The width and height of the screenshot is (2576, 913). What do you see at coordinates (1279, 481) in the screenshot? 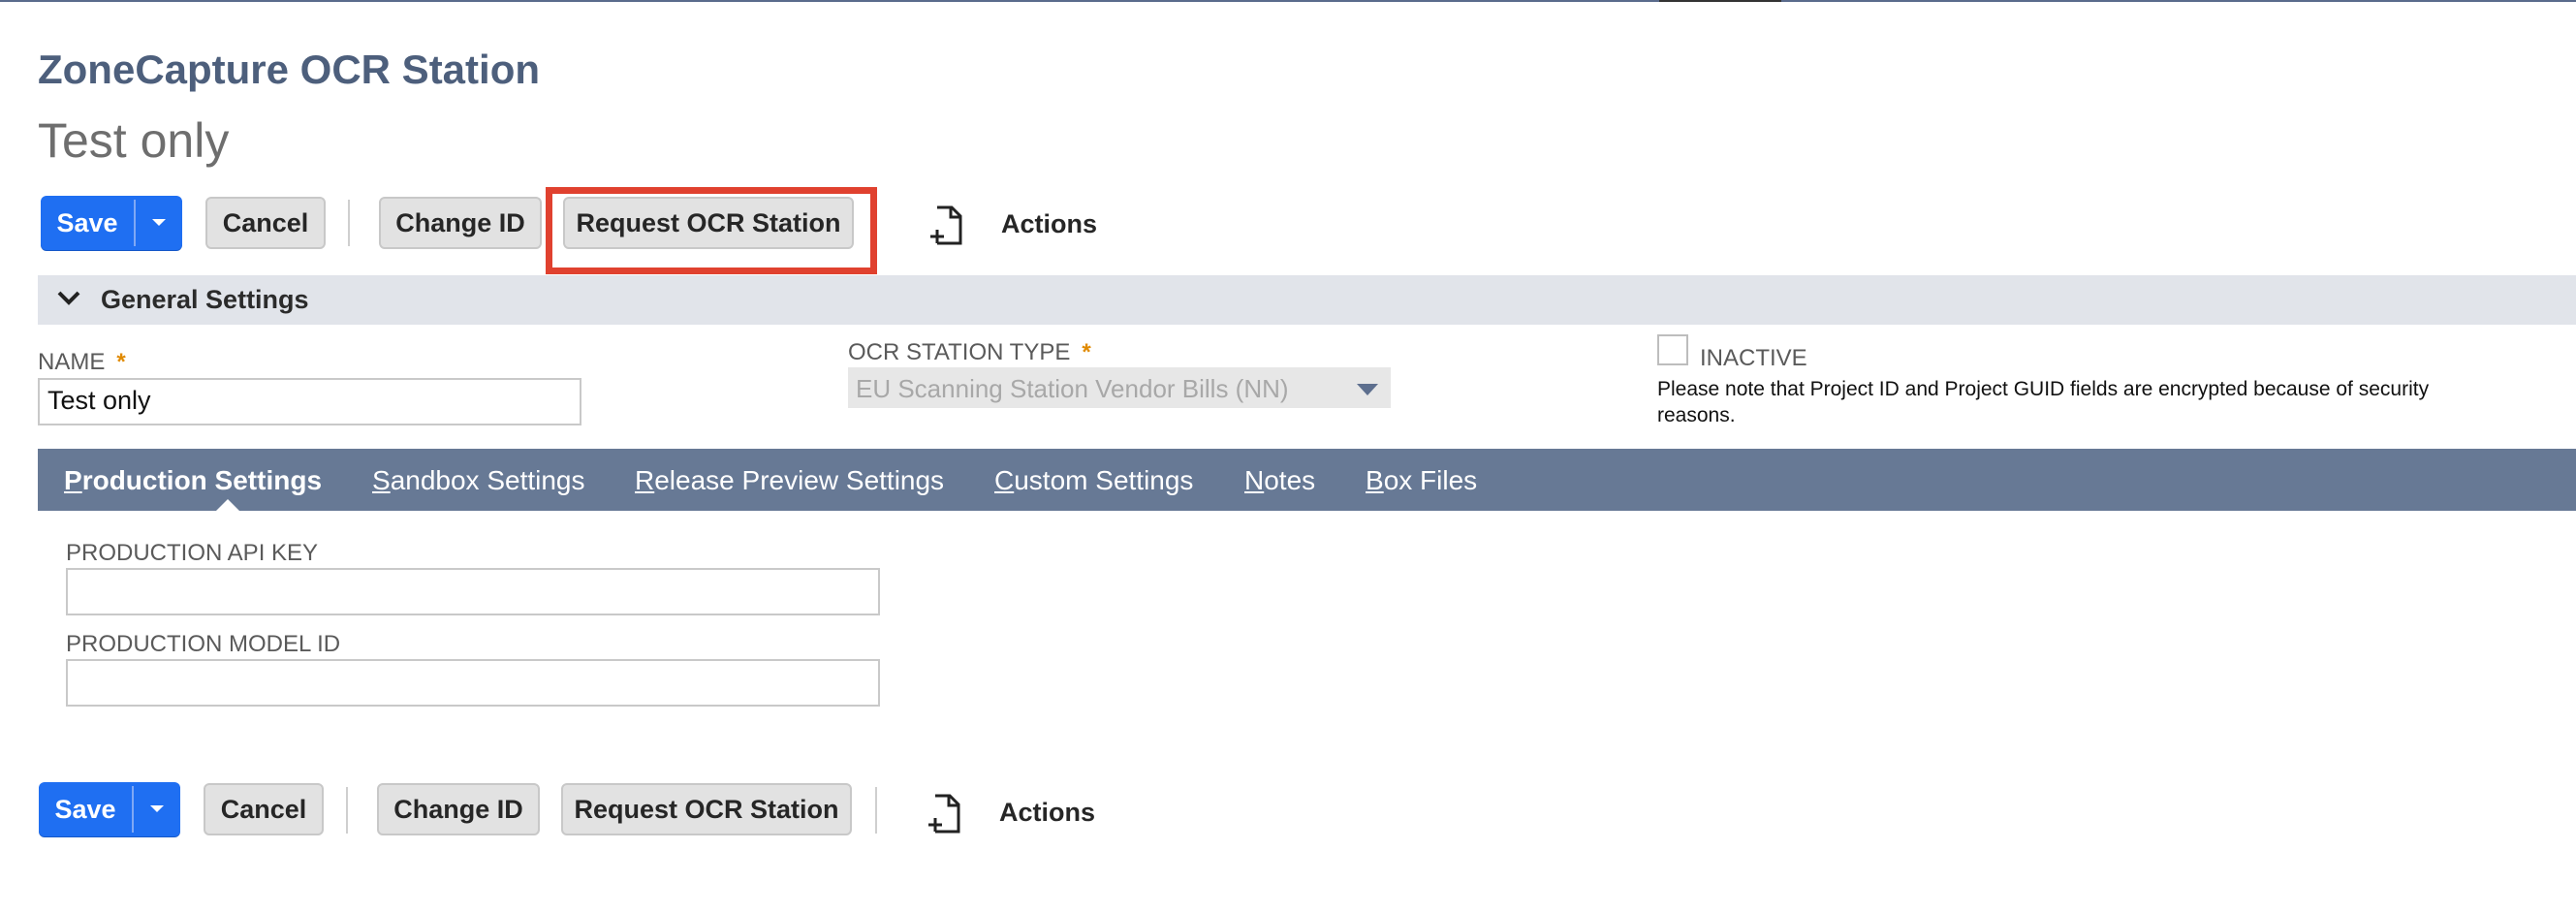
I see `tab-notes: Notes` at bounding box center [1279, 481].